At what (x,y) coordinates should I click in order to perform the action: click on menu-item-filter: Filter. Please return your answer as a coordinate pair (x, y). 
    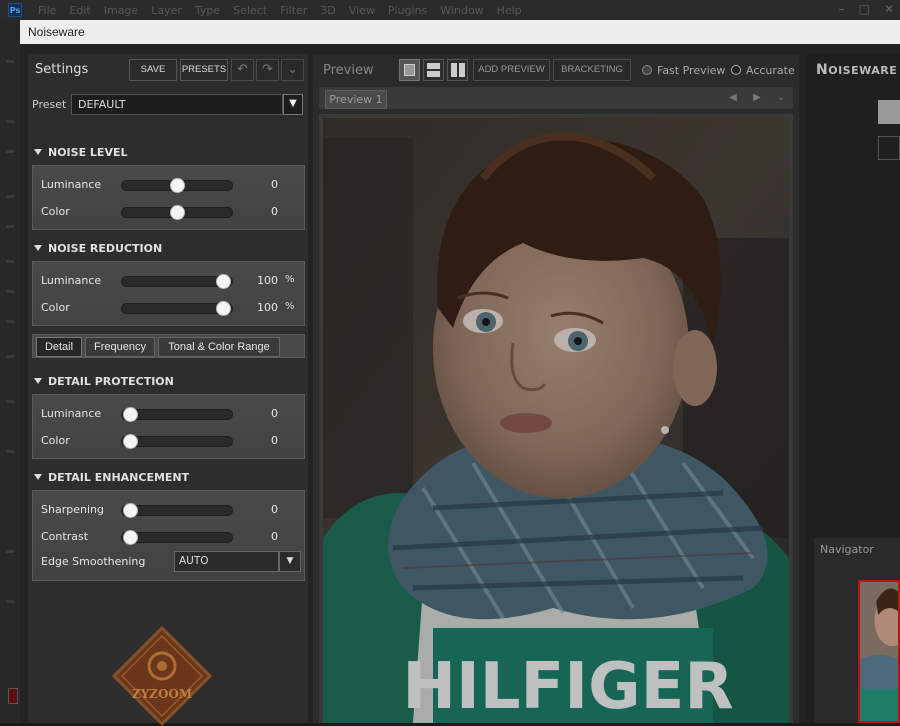
    Looking at the image, I should click on (293, 10).